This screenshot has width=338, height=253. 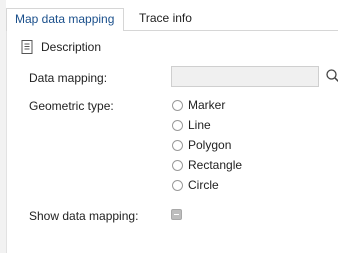 What do you see at coordinates (215, 165) in the screenshot?
I see `radio-label-rectangle: Rectangle` at bounding box center [215, 165].